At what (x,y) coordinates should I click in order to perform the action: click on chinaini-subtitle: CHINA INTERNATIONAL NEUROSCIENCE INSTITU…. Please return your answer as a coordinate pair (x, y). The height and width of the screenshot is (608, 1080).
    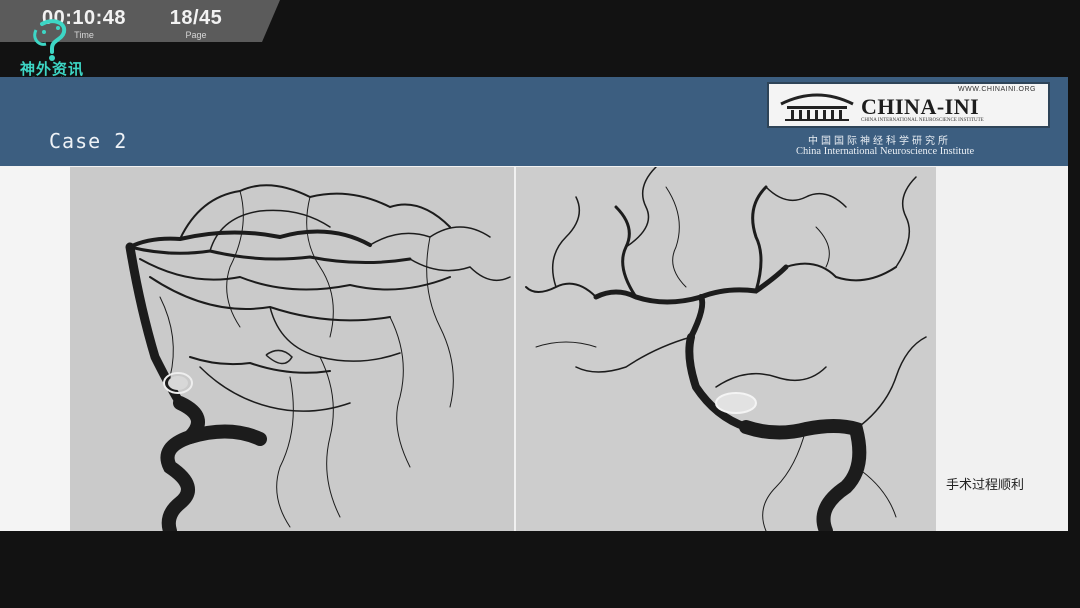
    Looking at the image, I should click on (922, 120).